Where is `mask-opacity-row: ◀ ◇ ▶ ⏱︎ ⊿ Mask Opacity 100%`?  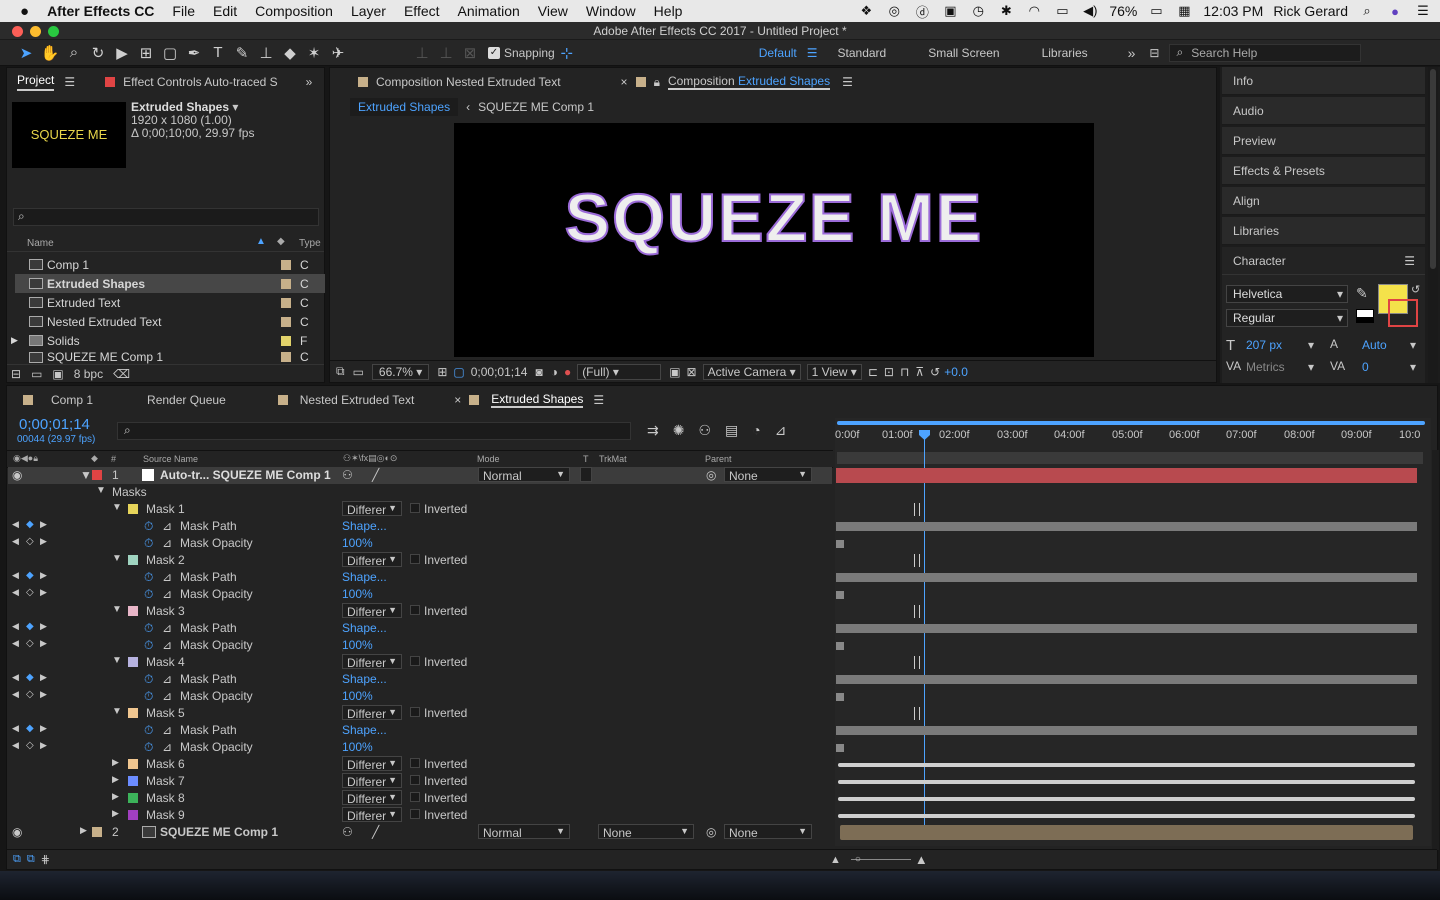 mask-opacity-row: ◀ ◇ ▶ ⏱︎ ⊿ Mask Opacity 100% is located at coordinates (420, 543).